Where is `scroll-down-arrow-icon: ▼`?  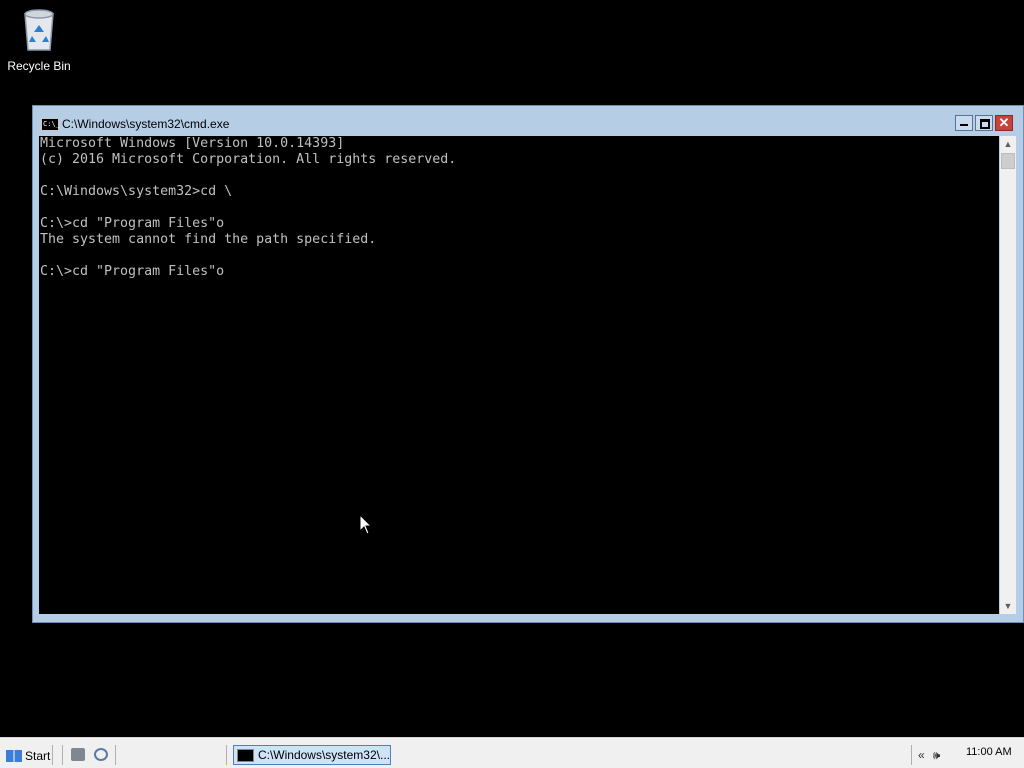
scroll-down-arrow-icon: ▼ is located at coordinates (1008, 606).